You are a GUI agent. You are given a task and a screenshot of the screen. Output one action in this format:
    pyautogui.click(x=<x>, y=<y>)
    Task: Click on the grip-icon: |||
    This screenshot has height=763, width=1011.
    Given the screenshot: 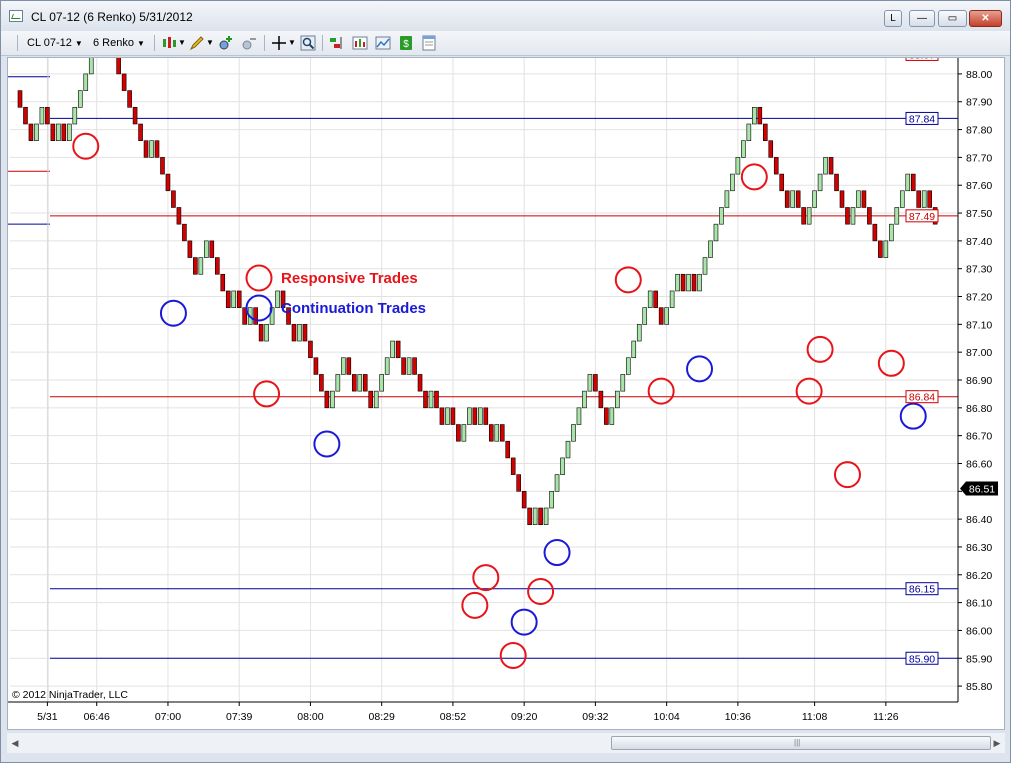 What is the action you would take?
    pyautogui.click(x=797, y=742)
    